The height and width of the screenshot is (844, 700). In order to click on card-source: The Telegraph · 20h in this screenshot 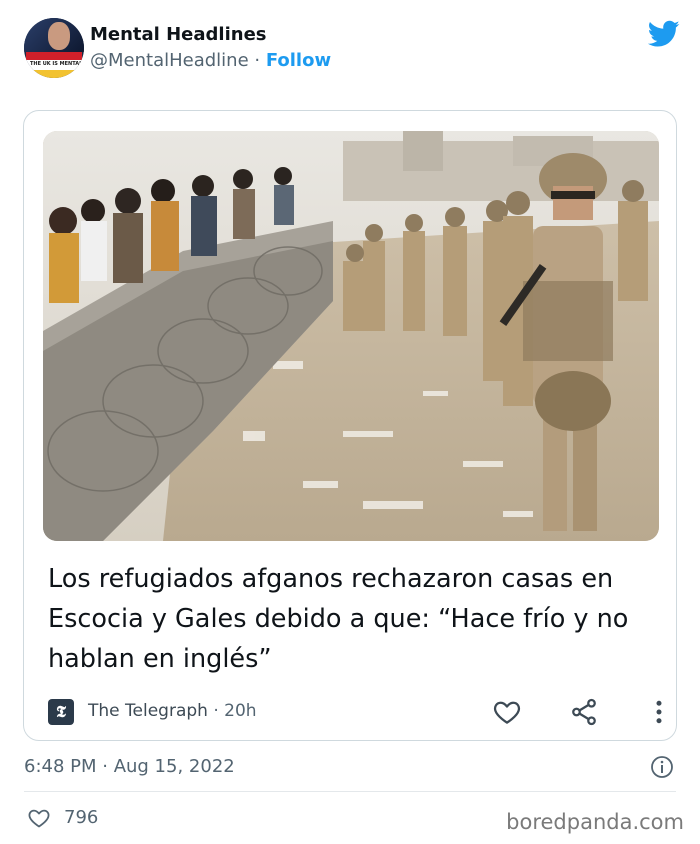, I will do `click(172, 711)`.